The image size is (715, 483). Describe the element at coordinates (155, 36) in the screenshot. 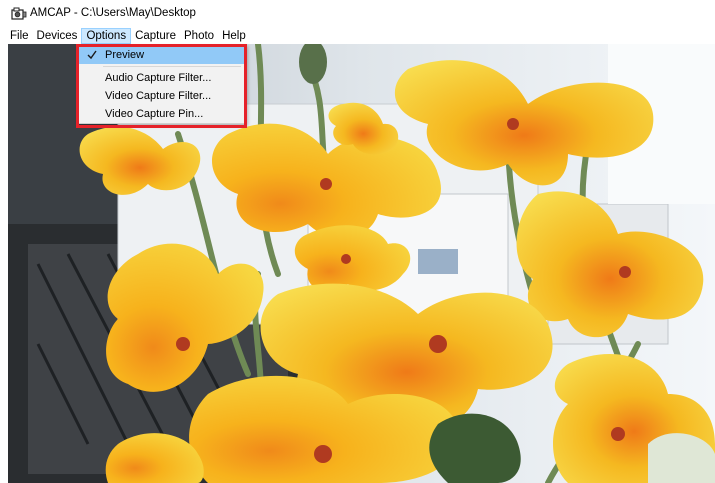

I see `menu-capture: Capture` at that location.